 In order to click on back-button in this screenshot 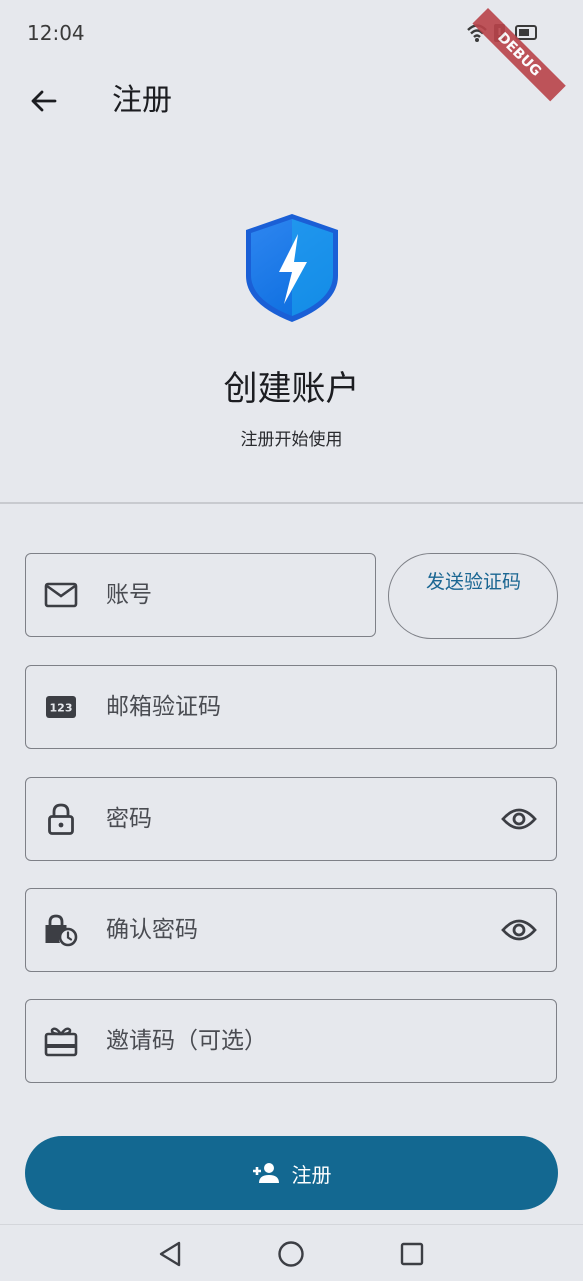, I will do `click(43, 101)`.